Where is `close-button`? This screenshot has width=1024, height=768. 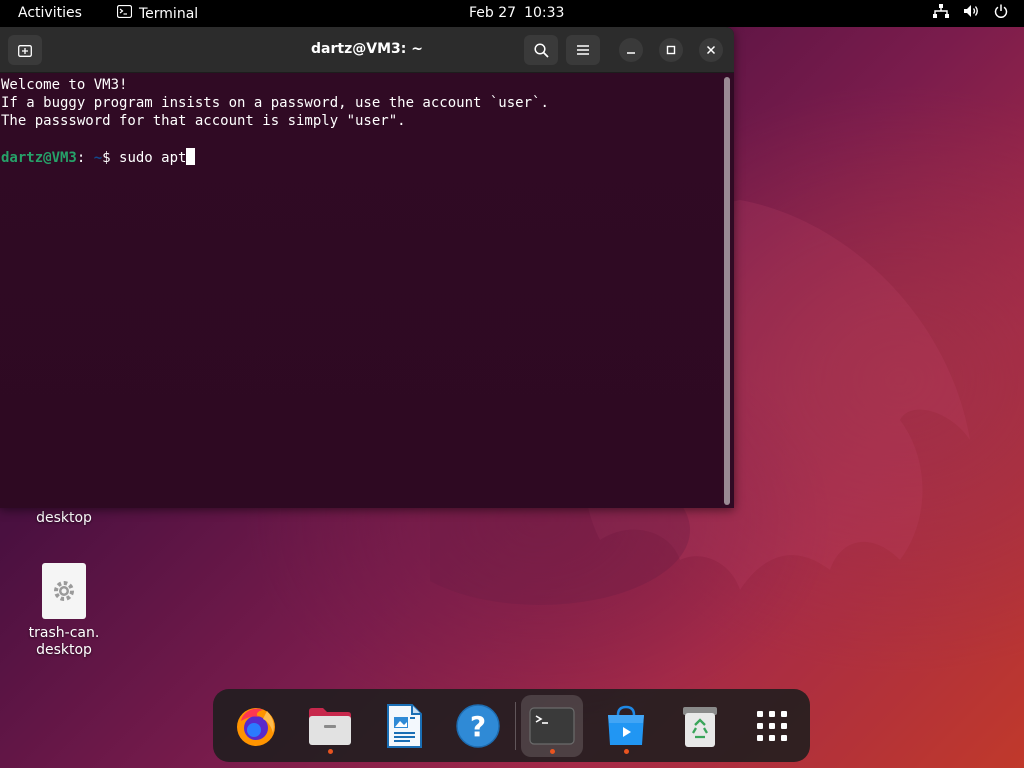
close-button is located at coordinates (711, 50).